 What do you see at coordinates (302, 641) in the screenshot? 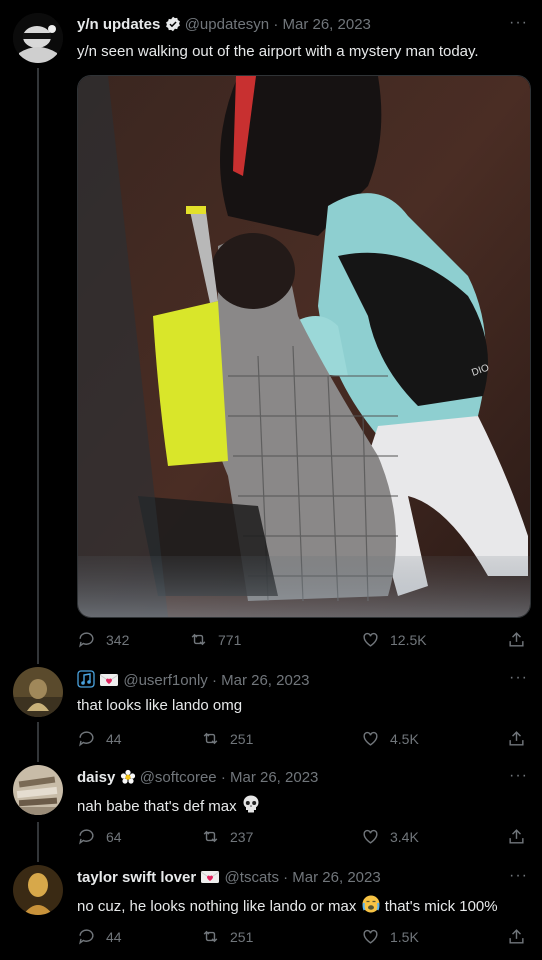
I see `tweet-actions: 342 771 12.5K` at bounding box center [302, 641].